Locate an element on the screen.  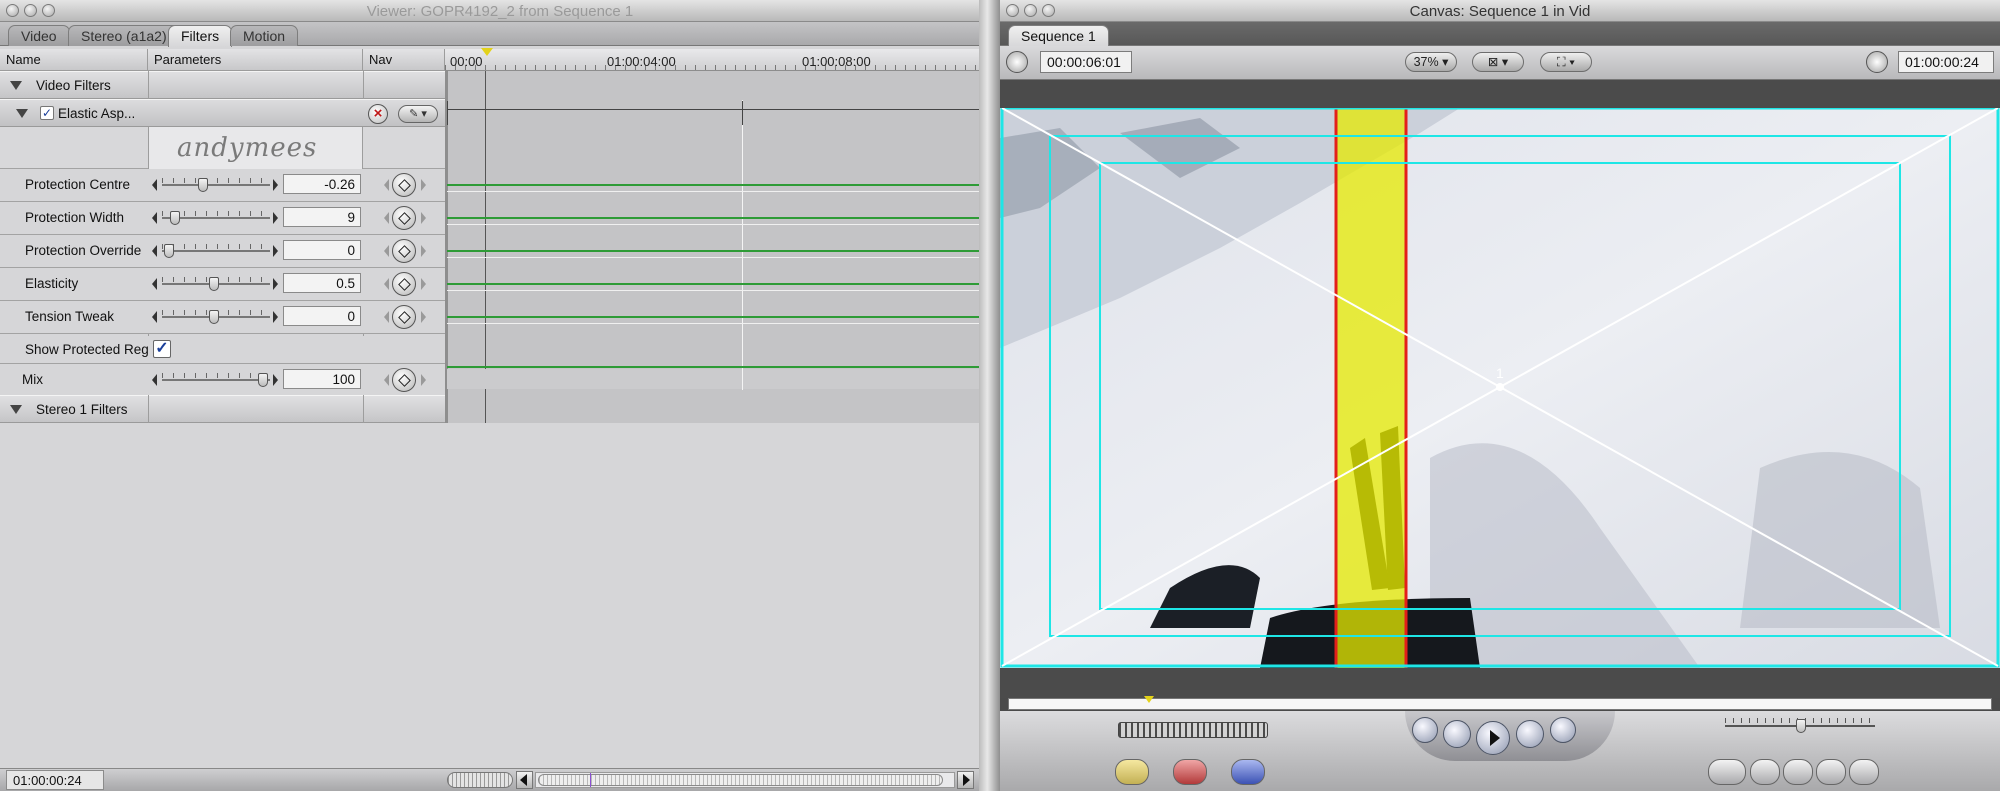
column-nav: Nav is located at coordinates (404, 60).